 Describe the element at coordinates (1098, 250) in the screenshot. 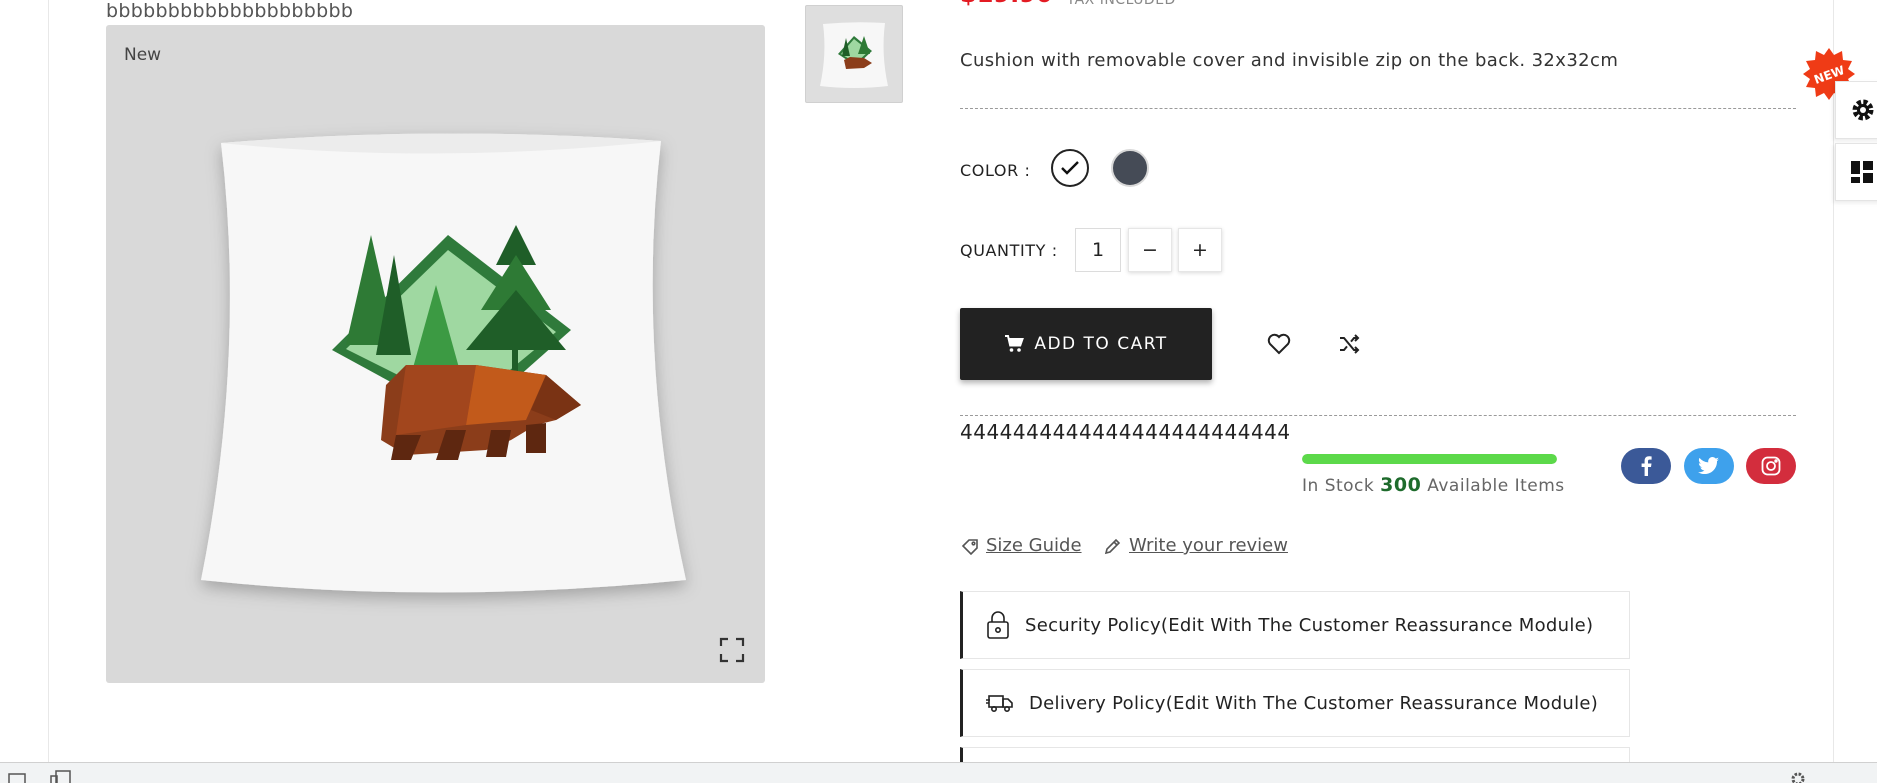

I see `quantity-input: 1` at that location.